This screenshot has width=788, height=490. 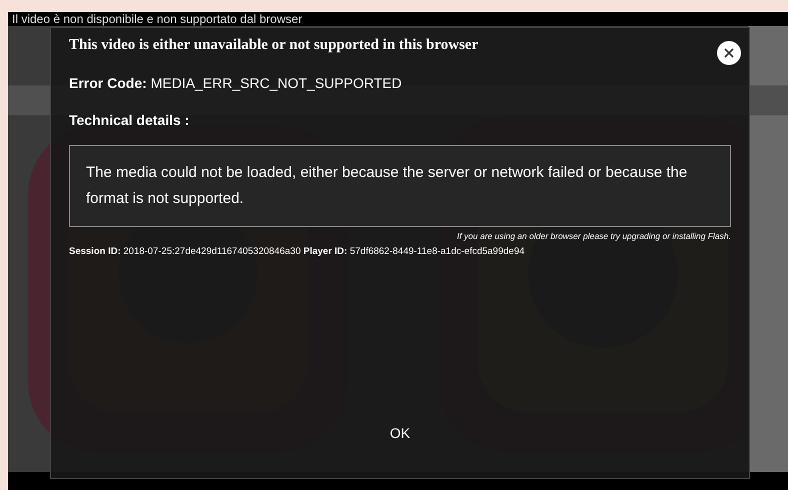 What do you see at coordinates (400, 185) in the screenshot?
I see `details-message: The media could not be loaded, either because the server or network failed or because the format is not supported.` at bounding box center [400, 185].